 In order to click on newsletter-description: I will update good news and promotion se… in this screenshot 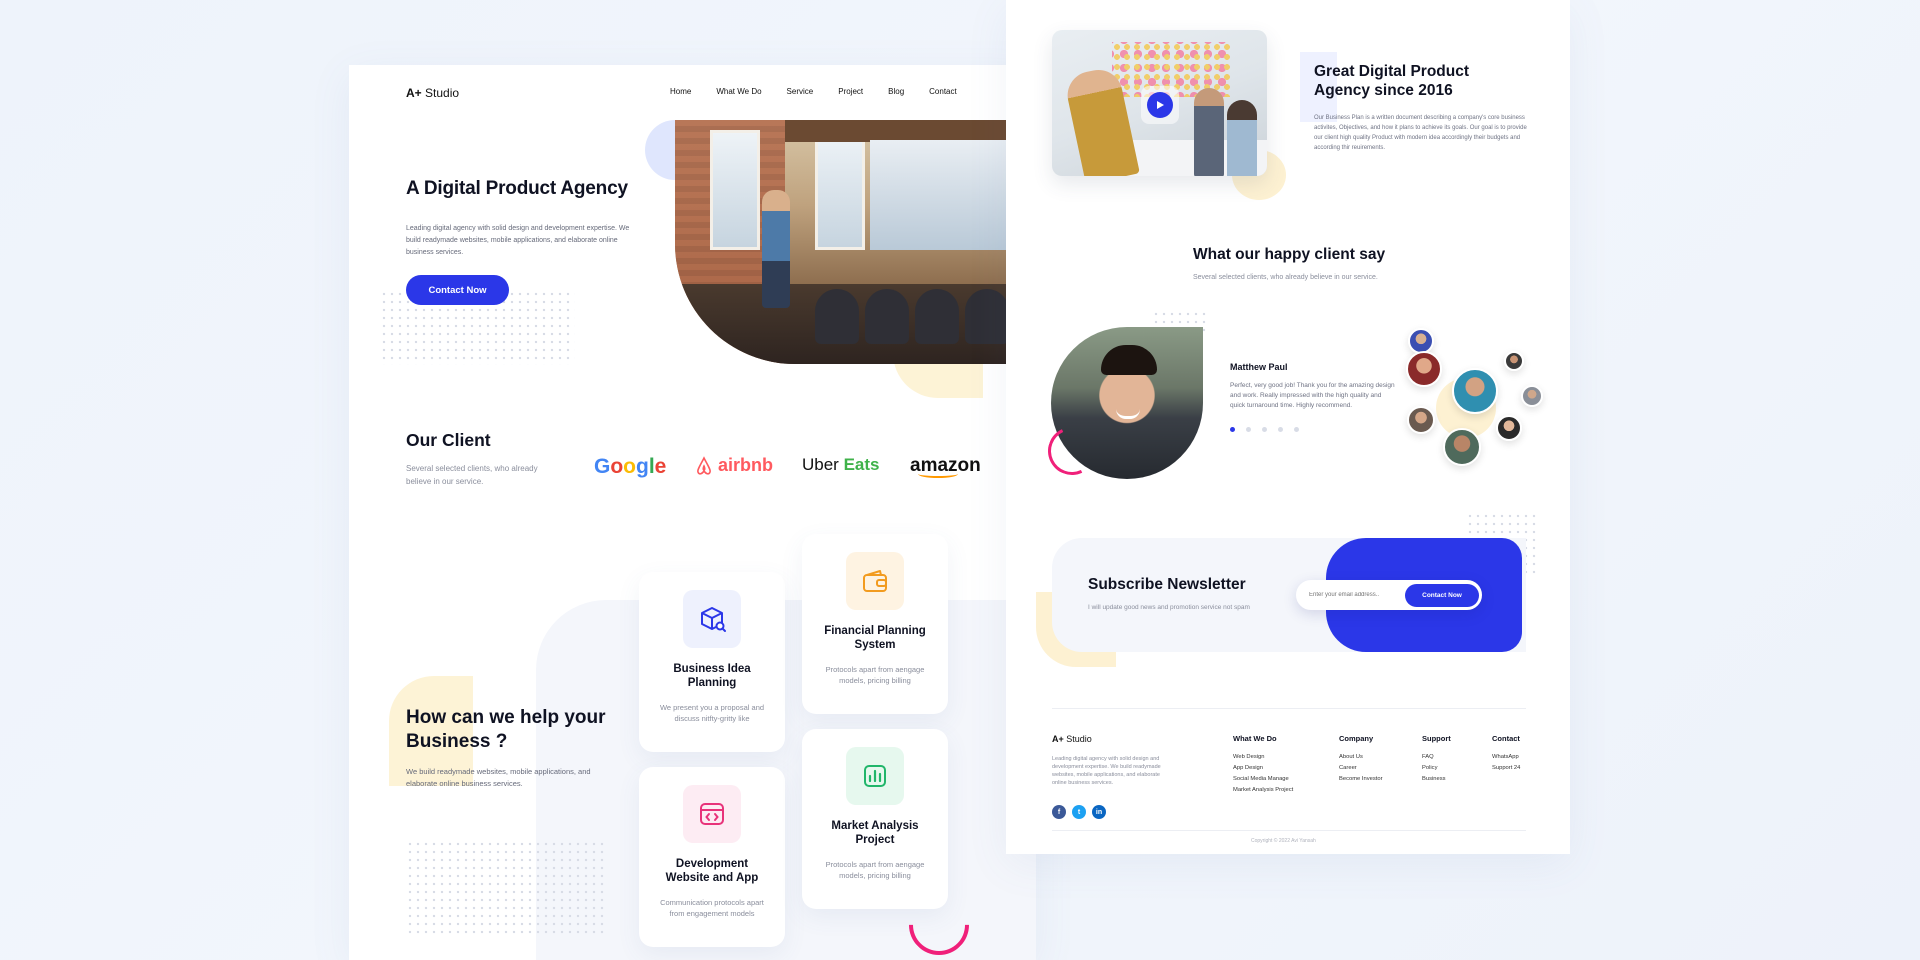, I will do `click(1169, 607)`.